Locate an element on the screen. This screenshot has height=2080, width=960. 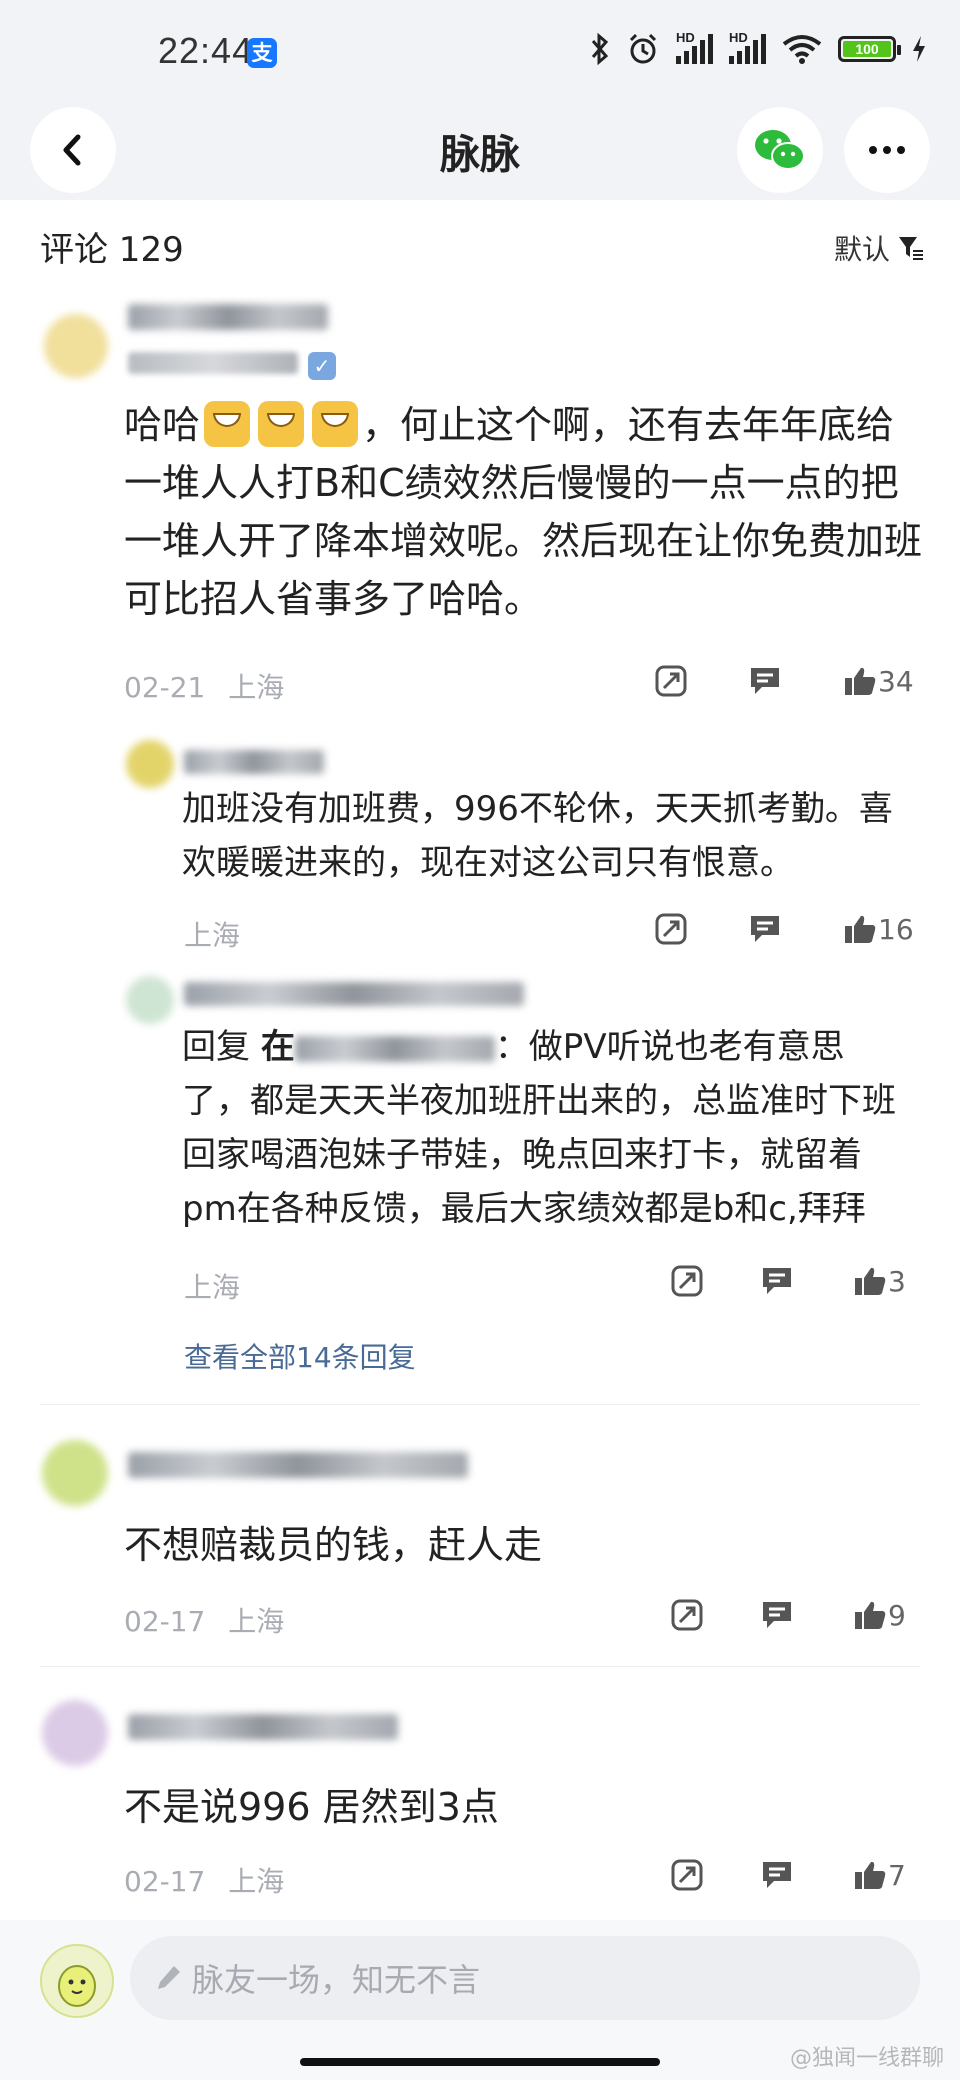
wechat-share-button is located at coordinates (780, 150).